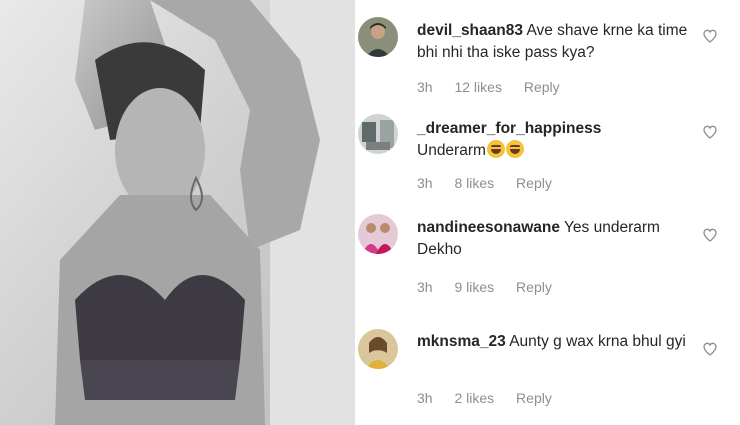 The height and width of the screenshot is (425, 740). What do you see at coordinates (470, 30) in the screenshot?
I see `comment-username: devil_shaan83` at bounding box center [470, 30].